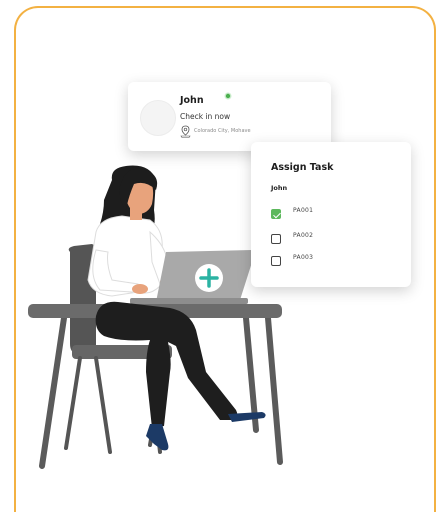  What do you see at coordinates (279, 188) in the screenshot?
I see `assign-task-user: John` at bounding box center [279, 188].